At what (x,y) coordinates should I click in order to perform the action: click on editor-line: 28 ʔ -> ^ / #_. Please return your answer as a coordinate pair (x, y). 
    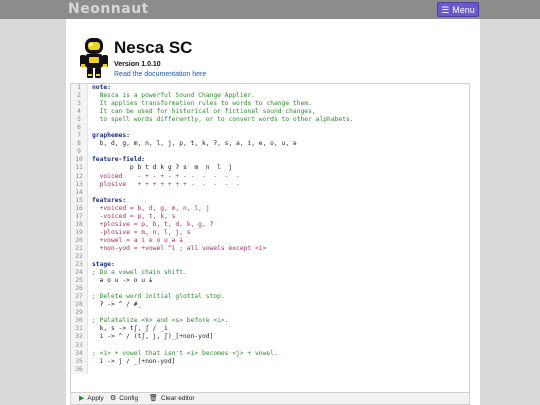
    Looking at the image, I should click on (270, 305).